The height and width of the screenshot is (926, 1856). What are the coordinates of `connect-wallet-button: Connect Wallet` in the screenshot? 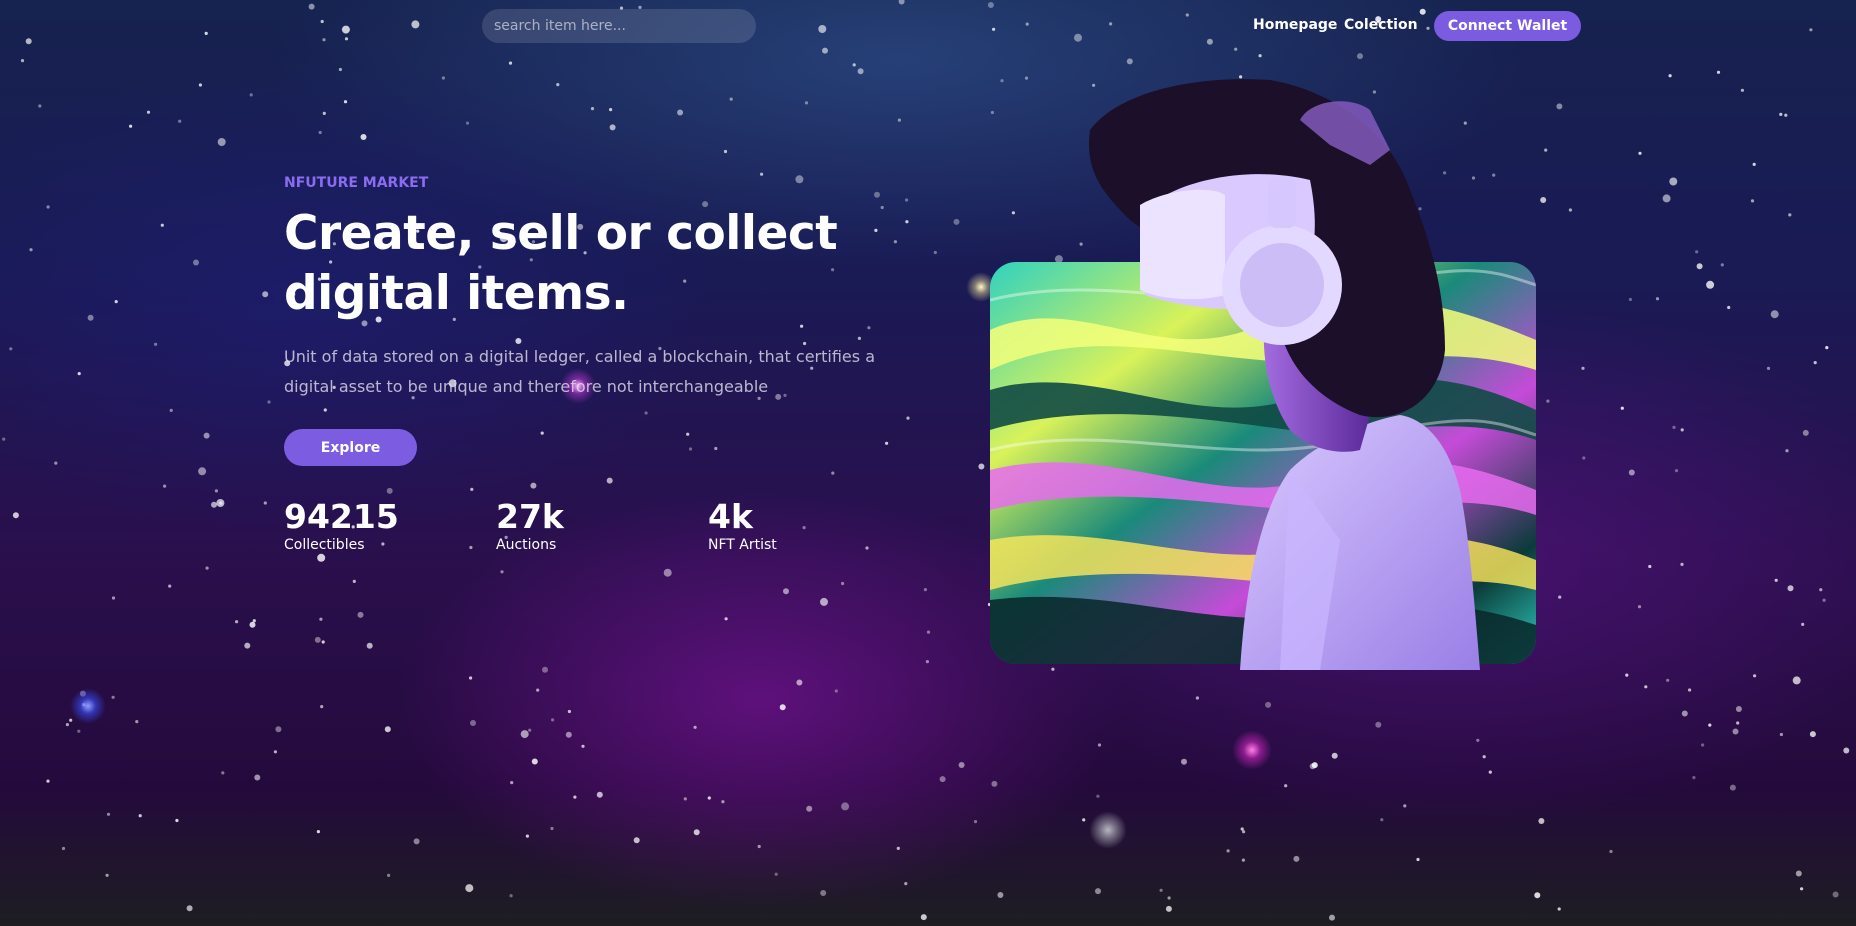 It's located at (1507, 26).